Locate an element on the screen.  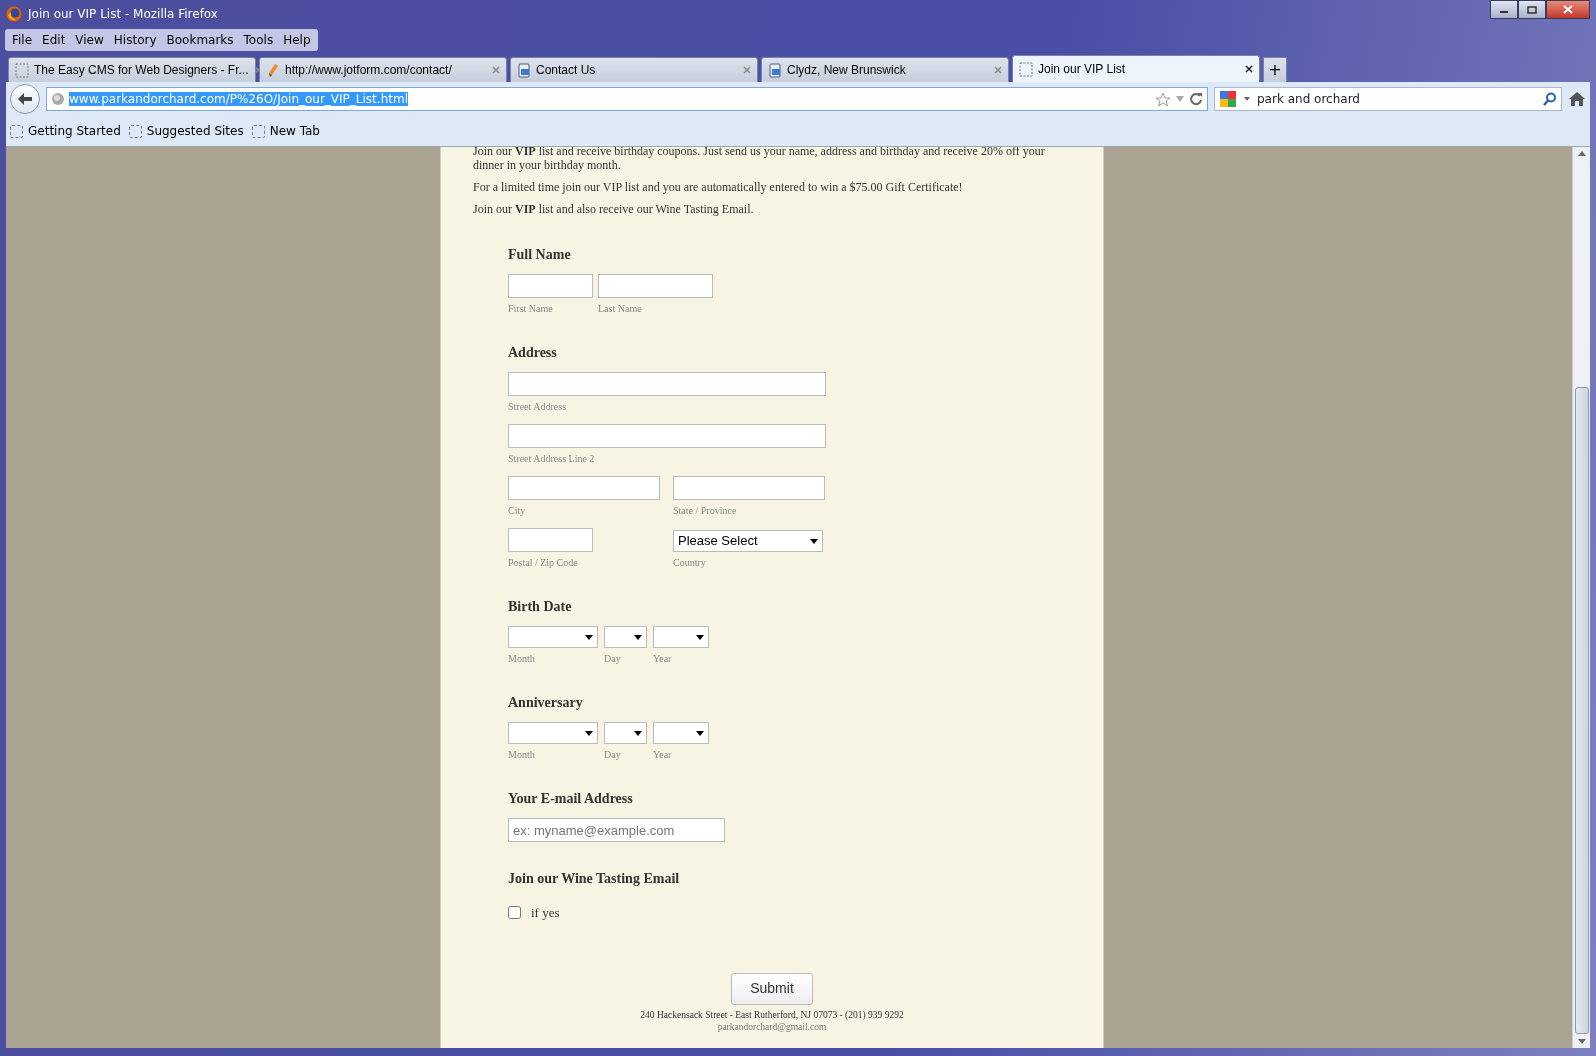
new-tab-button: + is located at coordinates (1275, 69).